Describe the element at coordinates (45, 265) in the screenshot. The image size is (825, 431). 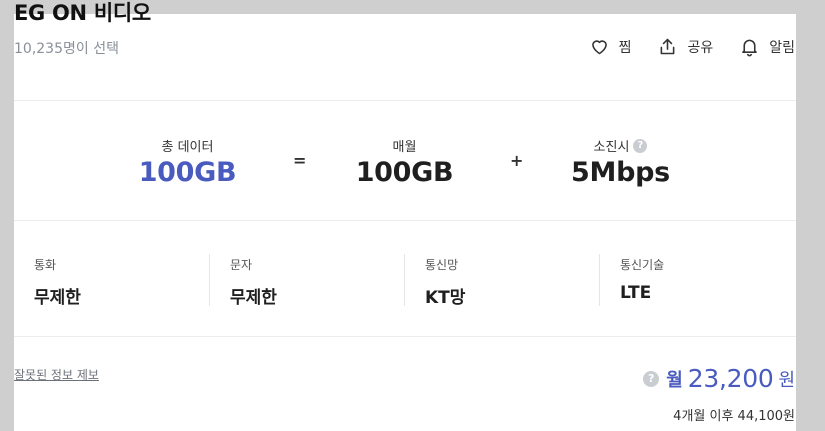
I see `spec-label: 통화` at that location.